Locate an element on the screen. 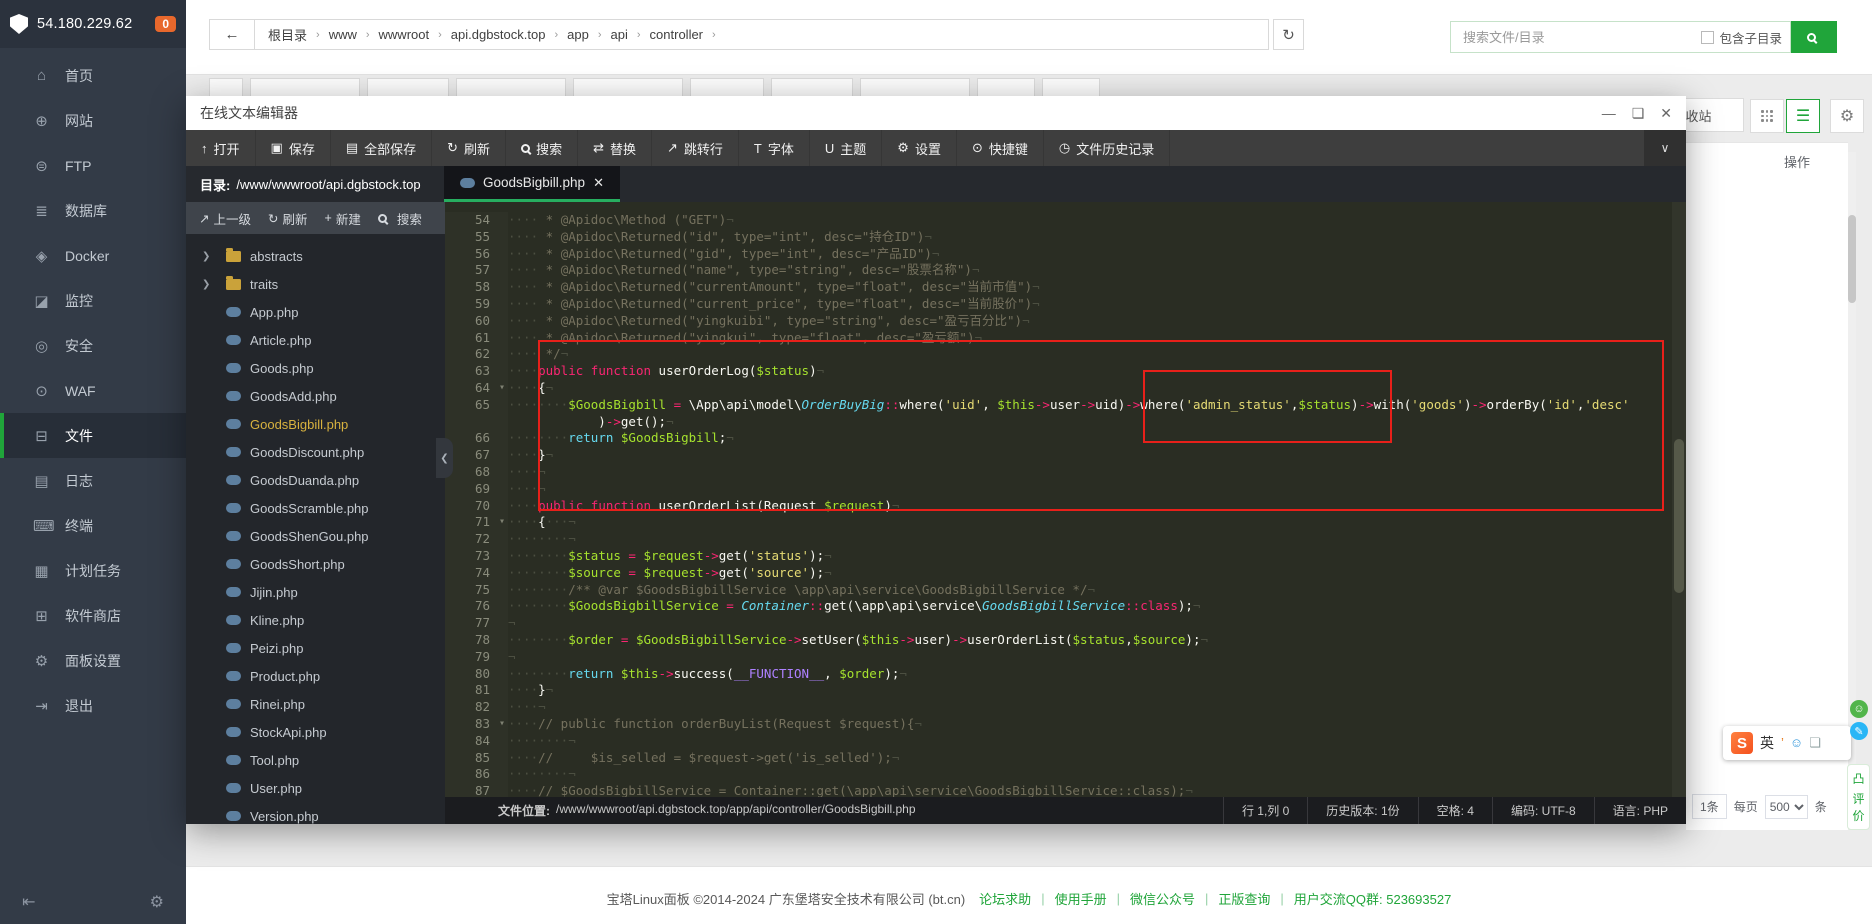  sidebar-item-Docker: ◈ Docker is located at coordinates (93, 255).